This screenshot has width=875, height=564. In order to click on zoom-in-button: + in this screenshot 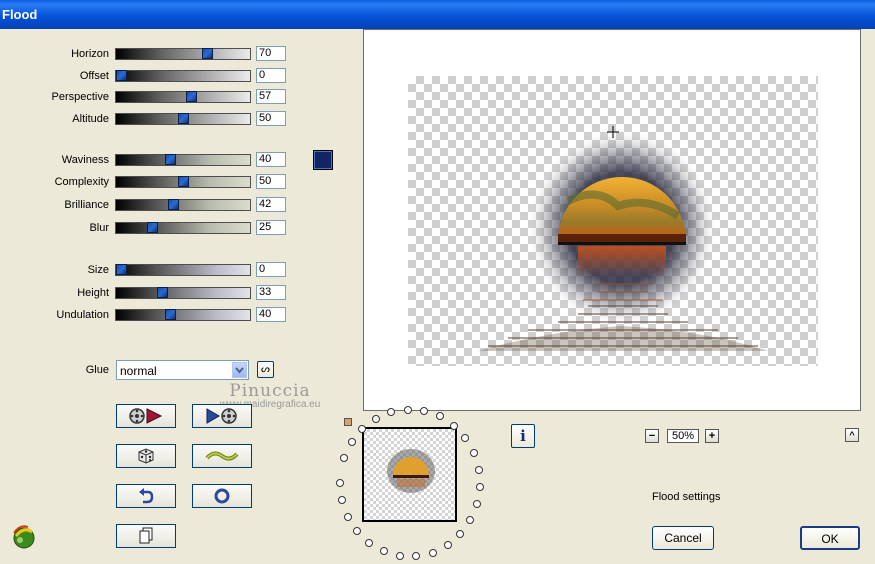, I will do `click(712, 436)`.